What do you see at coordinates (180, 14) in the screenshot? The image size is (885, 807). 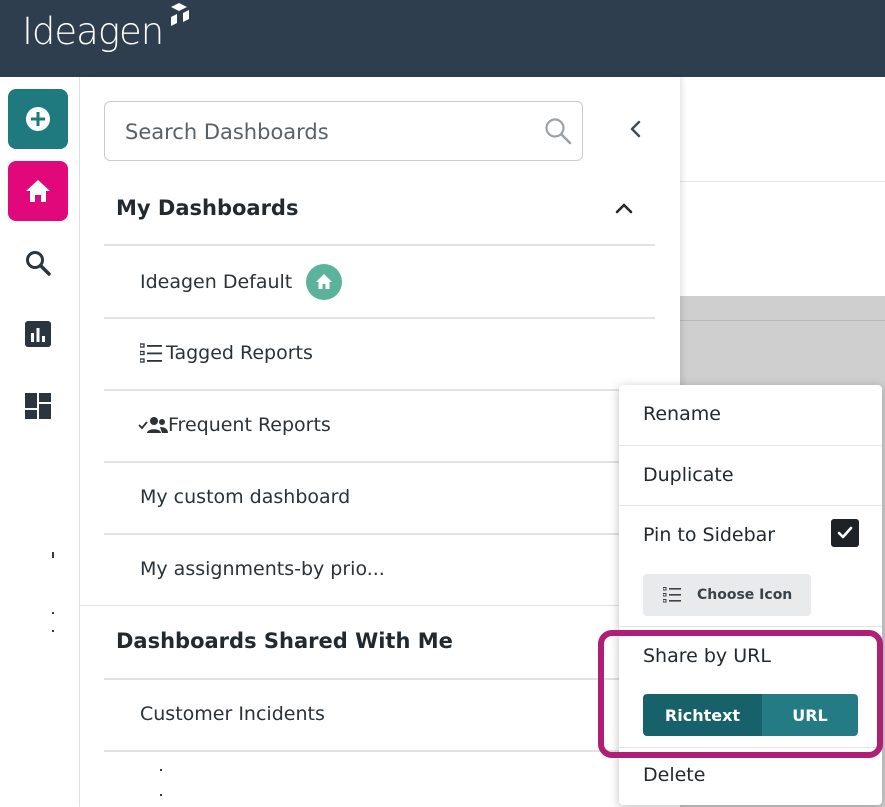 I see `logo-mark-icon` at bounding box center [180, 14].